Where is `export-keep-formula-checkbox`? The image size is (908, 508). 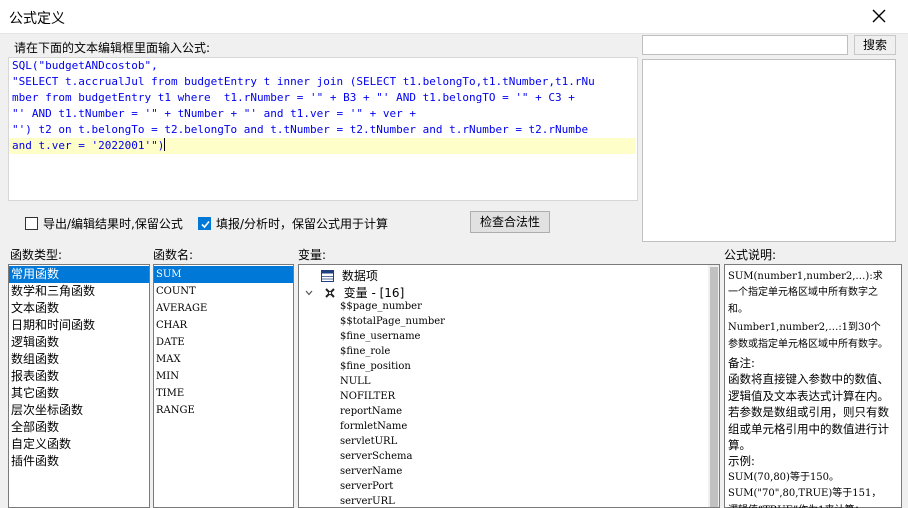 export-keep-formula-checkbox is located at coordinates (31, 223).